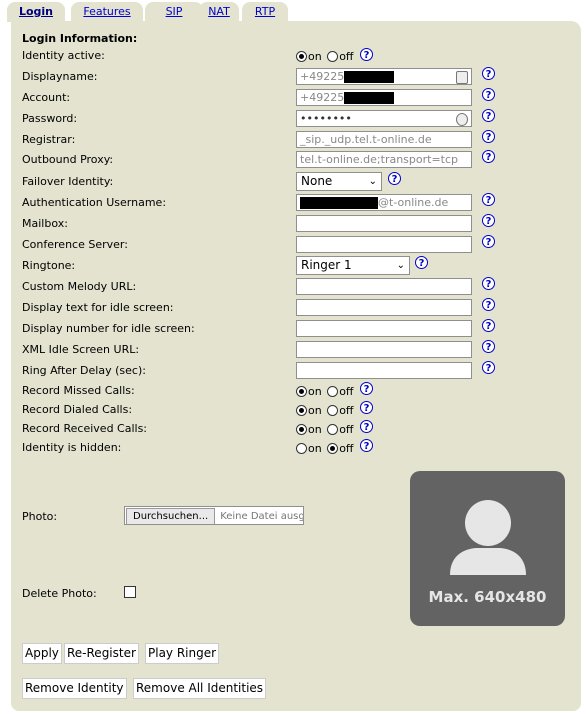 The image size is (587, 715). Describe the element at coordinates (59, 593) in the screenshot. I see `delete-photo-label: Delete Photo:` at that location.